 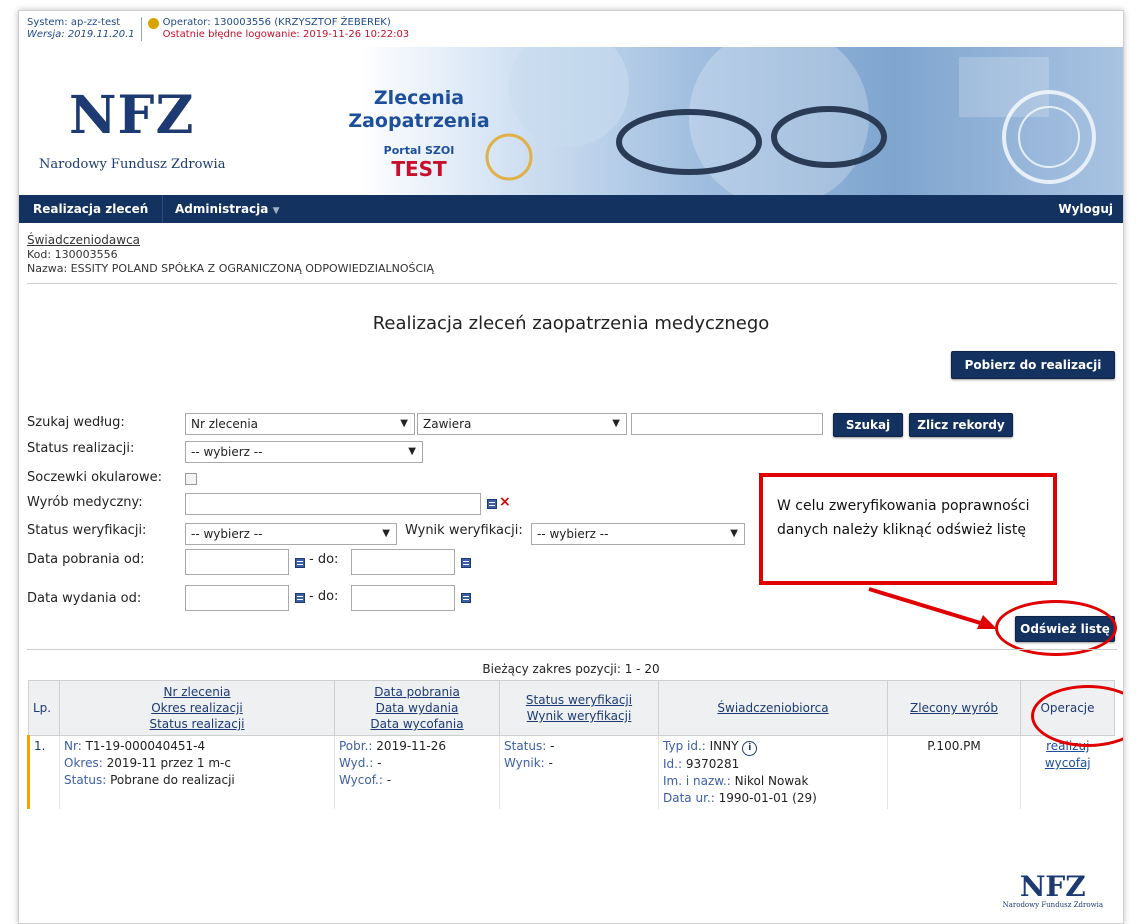 I want to click on operator-icon, so click(x=153, y=23).